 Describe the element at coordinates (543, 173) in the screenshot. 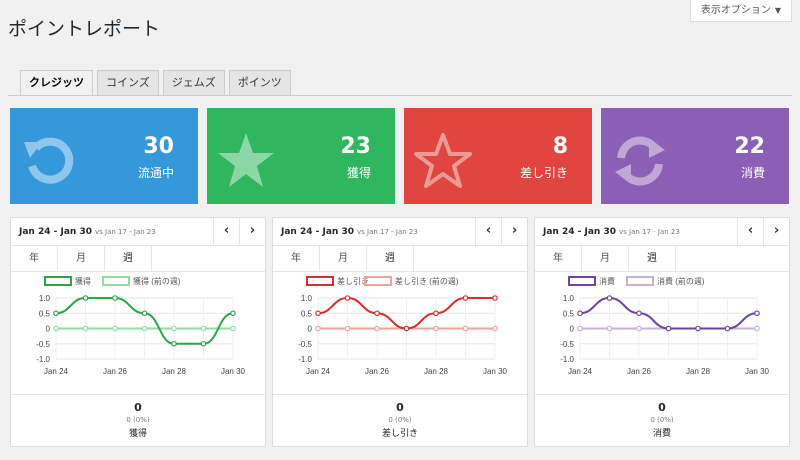

I see `card-label: 差し引き` at that location.